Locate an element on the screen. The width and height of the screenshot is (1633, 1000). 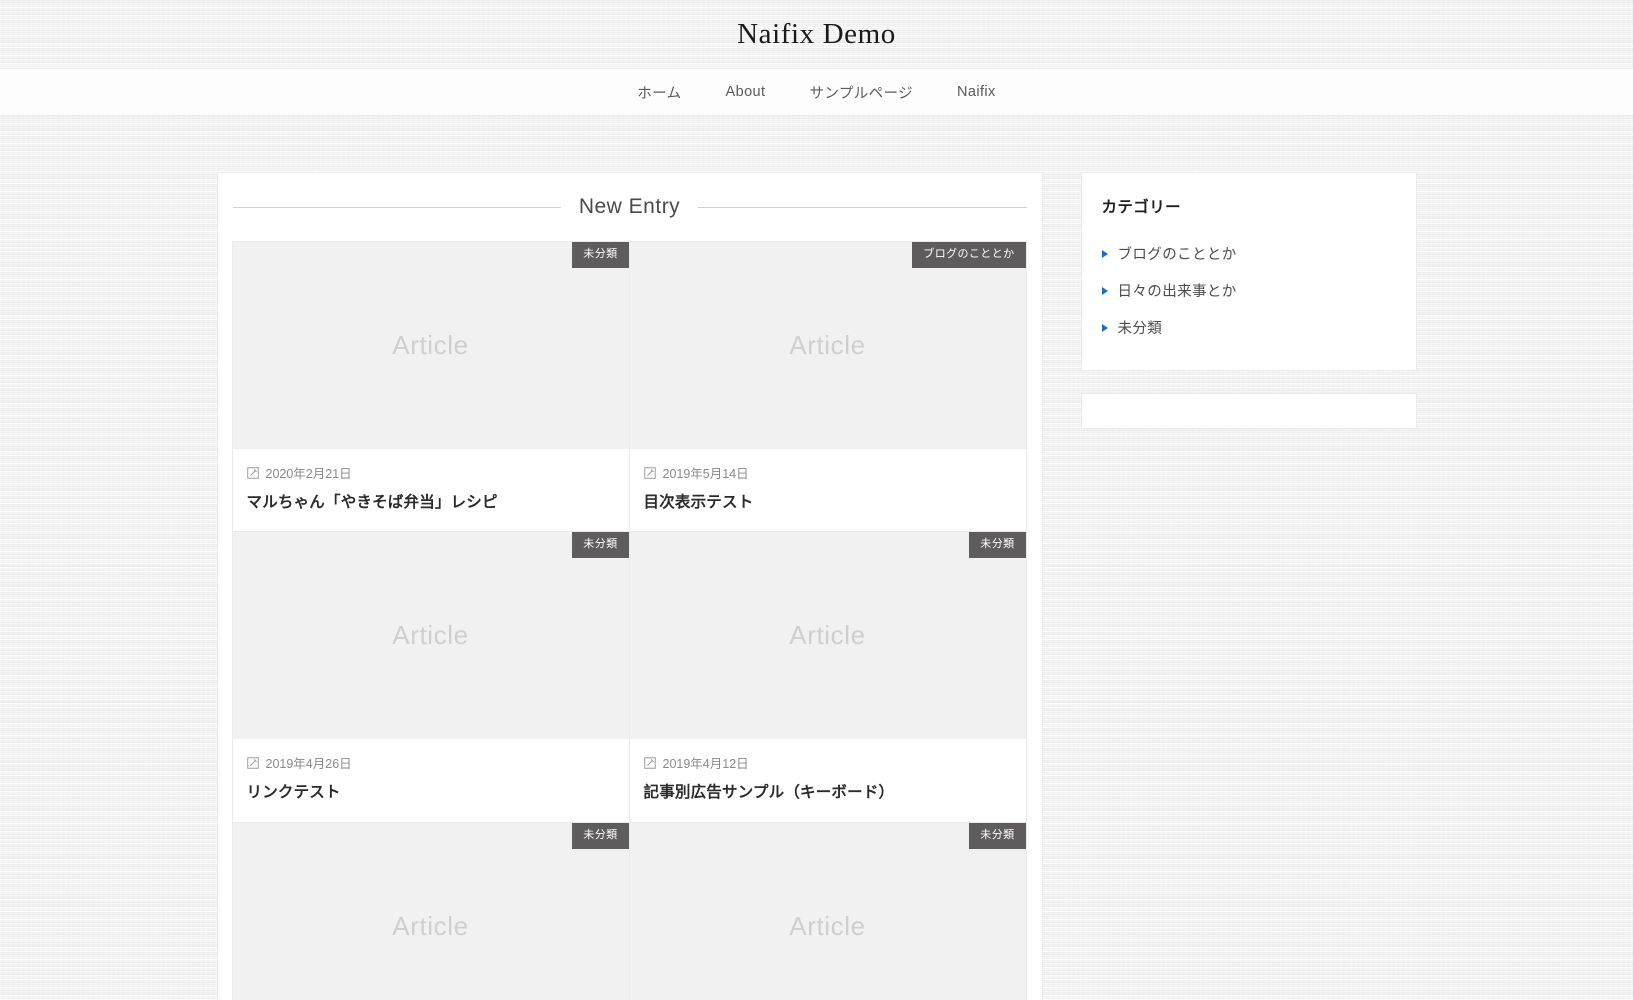
post-title: 目次表示テスト is located at coordinates (828, 502).